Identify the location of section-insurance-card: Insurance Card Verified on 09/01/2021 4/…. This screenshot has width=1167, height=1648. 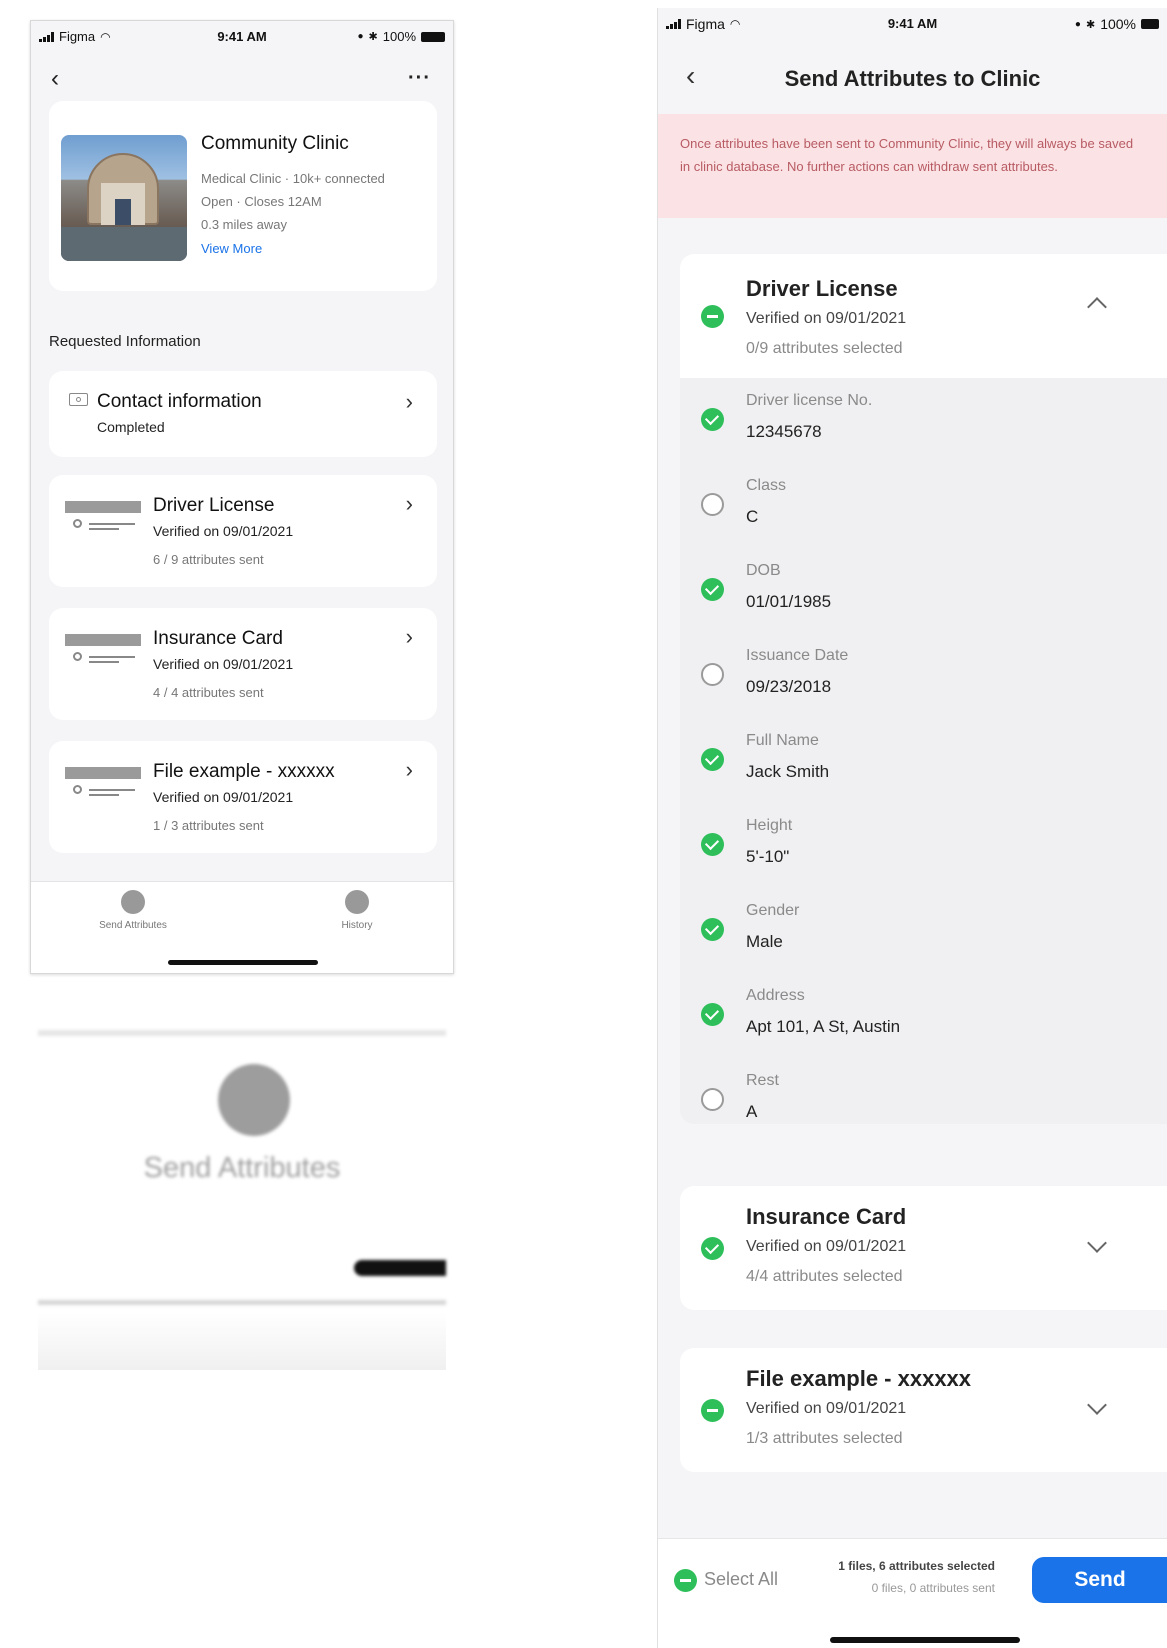
(923, 1248).